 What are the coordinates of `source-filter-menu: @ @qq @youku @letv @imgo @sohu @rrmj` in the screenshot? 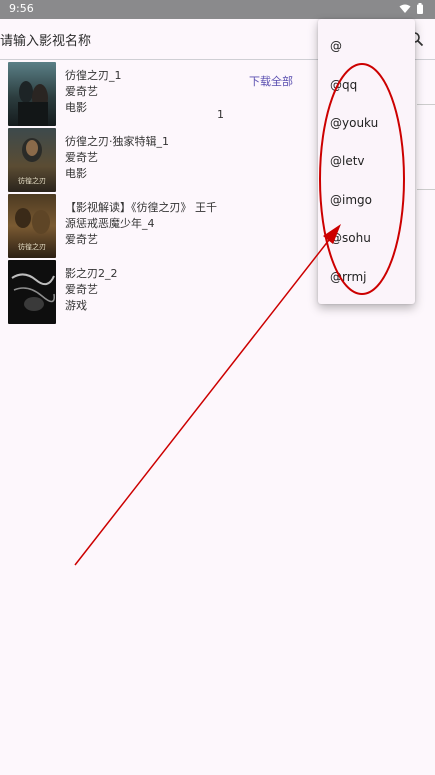 It's located at (366, 161).